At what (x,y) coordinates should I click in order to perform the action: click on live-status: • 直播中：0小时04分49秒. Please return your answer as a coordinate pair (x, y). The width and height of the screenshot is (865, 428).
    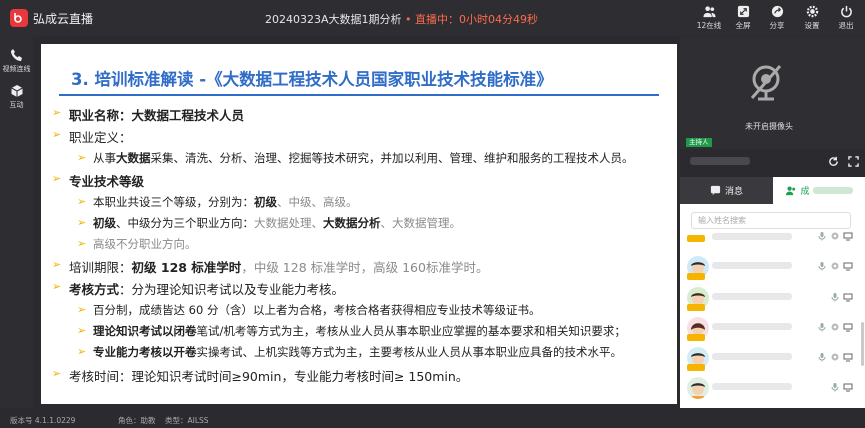
    Looking at the image, I should click on (471, 19).